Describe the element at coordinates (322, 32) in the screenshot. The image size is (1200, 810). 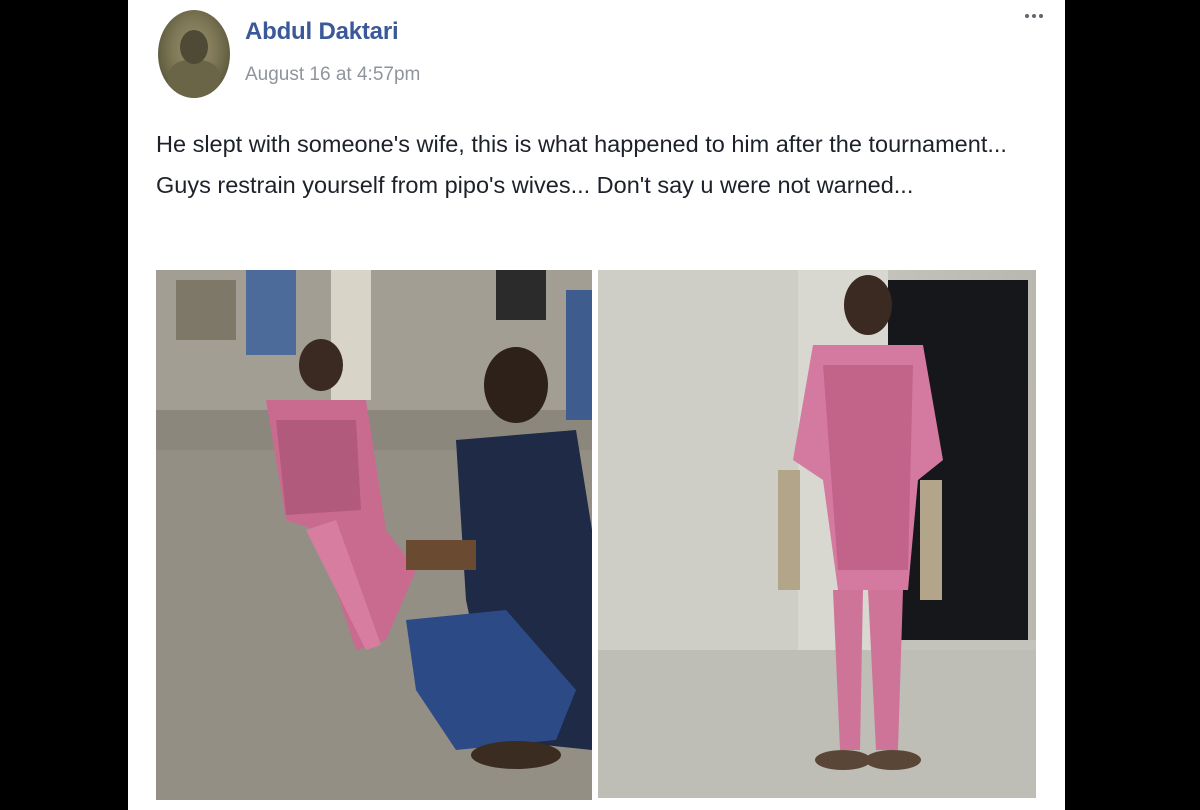
I see `author-name: Abdul Daktari` at that location.